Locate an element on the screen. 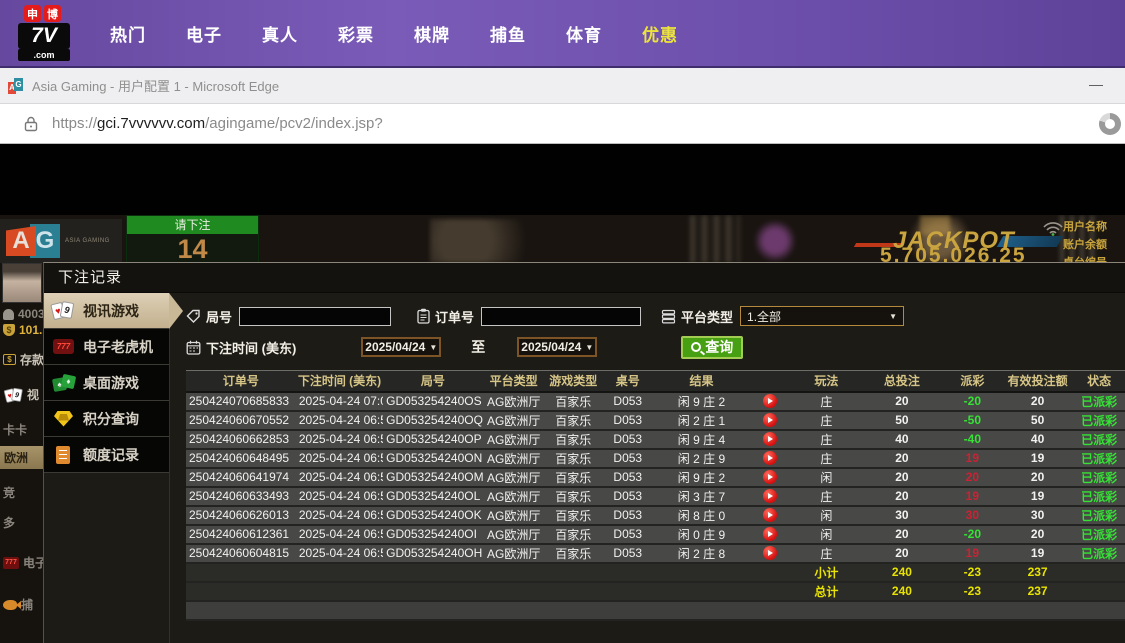 This screenshot has height=643, width=1125. baccarat-table-tile: 请下注 14 is located at coordinates (192, 239).